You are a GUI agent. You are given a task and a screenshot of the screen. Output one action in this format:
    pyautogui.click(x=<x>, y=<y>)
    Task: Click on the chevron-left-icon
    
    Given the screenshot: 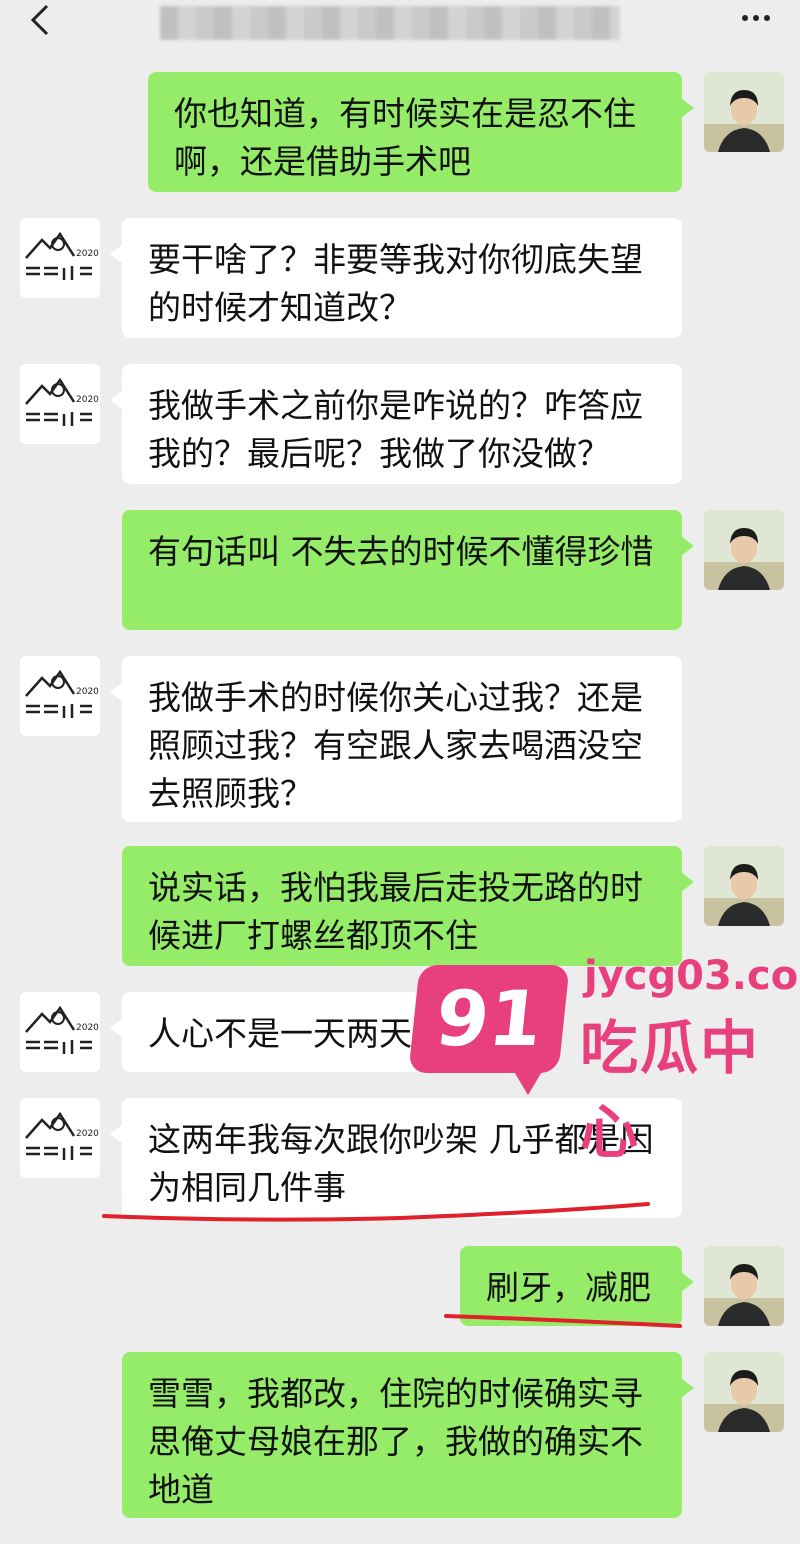 What is the action you would take?
    pyautogui.click(x=39, y=20)
    